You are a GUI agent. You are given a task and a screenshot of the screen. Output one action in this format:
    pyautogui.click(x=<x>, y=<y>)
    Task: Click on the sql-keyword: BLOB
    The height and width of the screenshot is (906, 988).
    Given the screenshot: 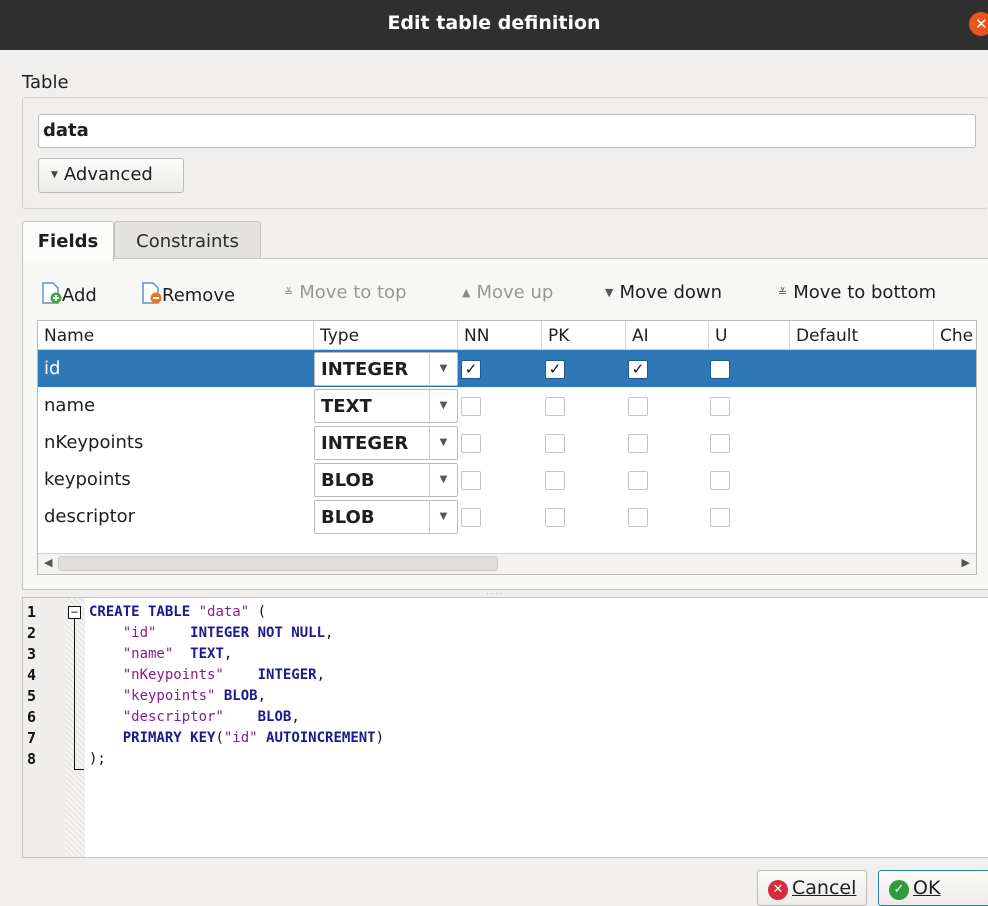 What is the action you would take?
    pyautogui.click(x=240, y=696)
    